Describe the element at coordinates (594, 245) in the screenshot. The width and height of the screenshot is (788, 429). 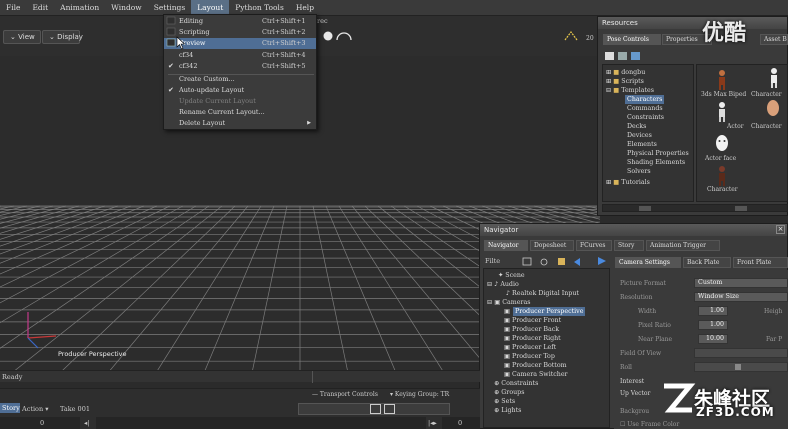
I see `tab-fcurves: FCurves` at that location.